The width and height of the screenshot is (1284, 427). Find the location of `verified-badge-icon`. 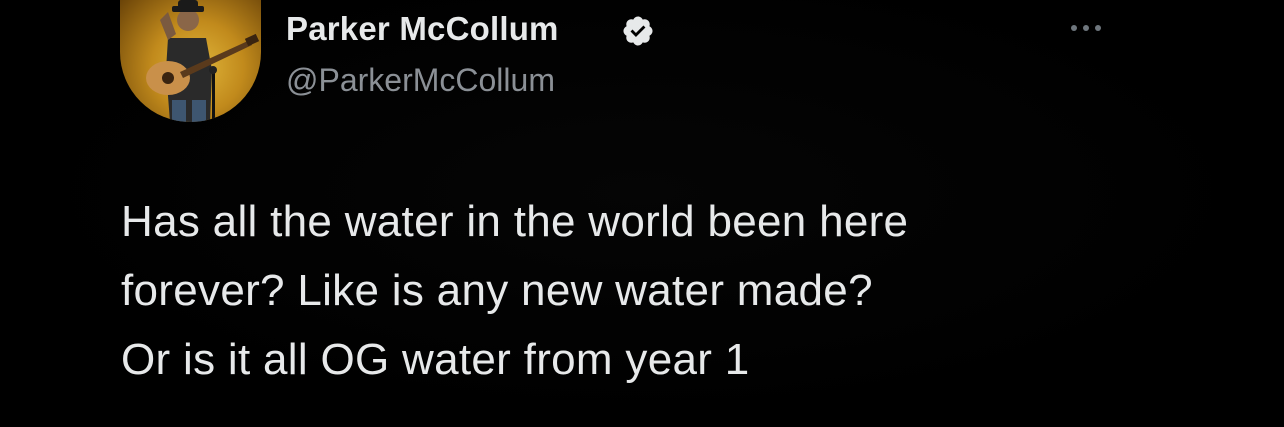

verified-badge-icon is located at coordinates (638, 31).